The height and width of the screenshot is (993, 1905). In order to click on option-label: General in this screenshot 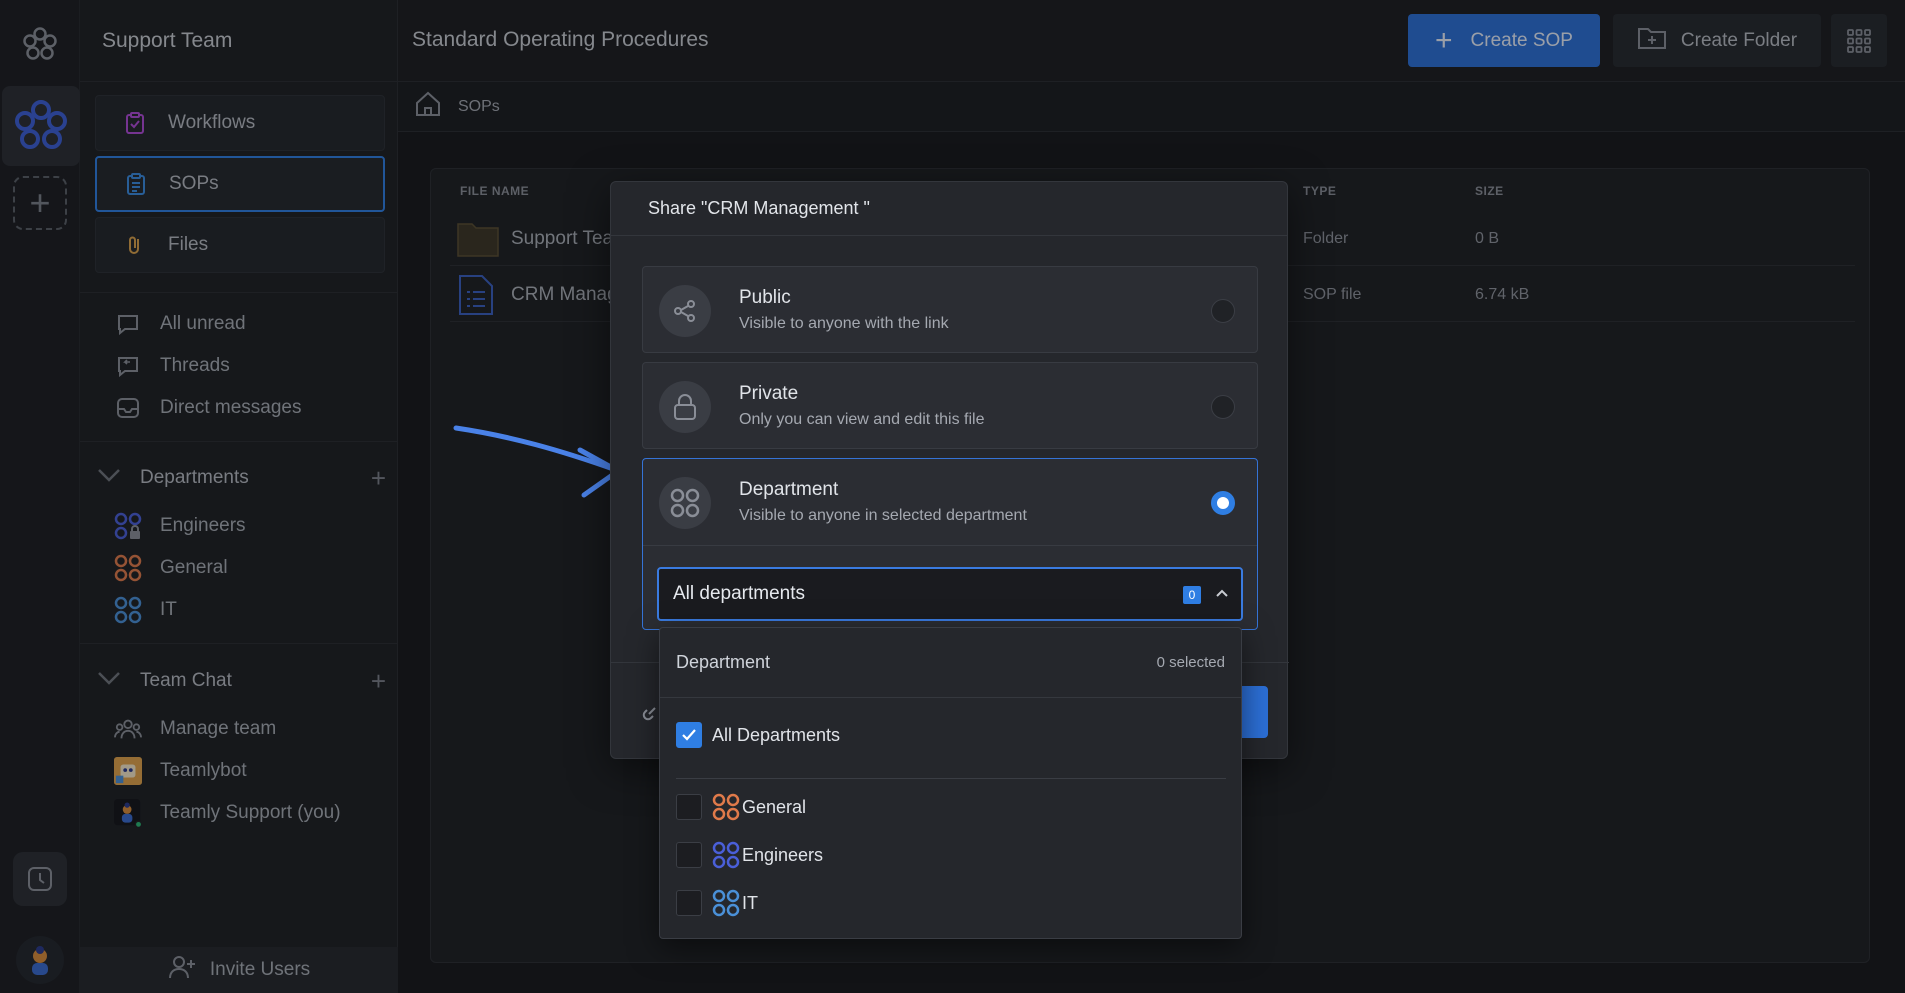, I will do `click(774, 806)`.